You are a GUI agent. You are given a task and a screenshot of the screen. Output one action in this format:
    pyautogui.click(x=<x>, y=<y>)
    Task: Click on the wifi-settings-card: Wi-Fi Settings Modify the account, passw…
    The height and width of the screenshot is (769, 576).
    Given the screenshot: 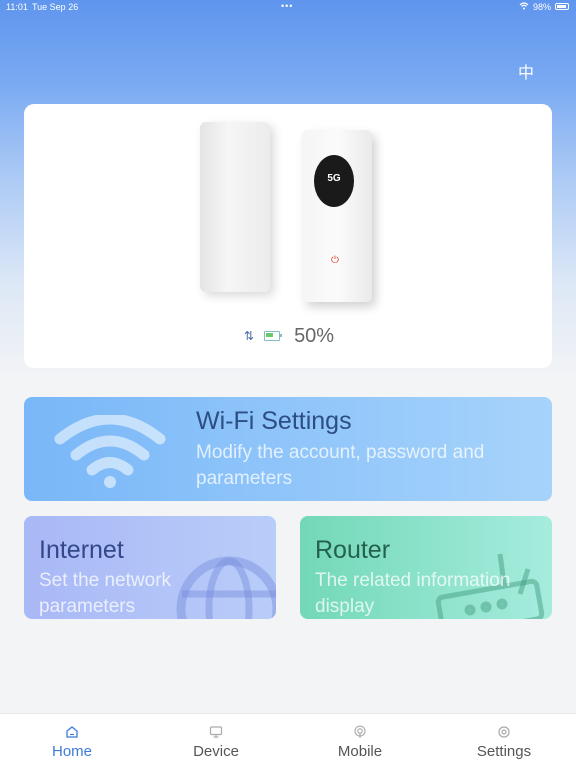 What is the action you would take?
    pyautogui.click(x=288, y=449)
    